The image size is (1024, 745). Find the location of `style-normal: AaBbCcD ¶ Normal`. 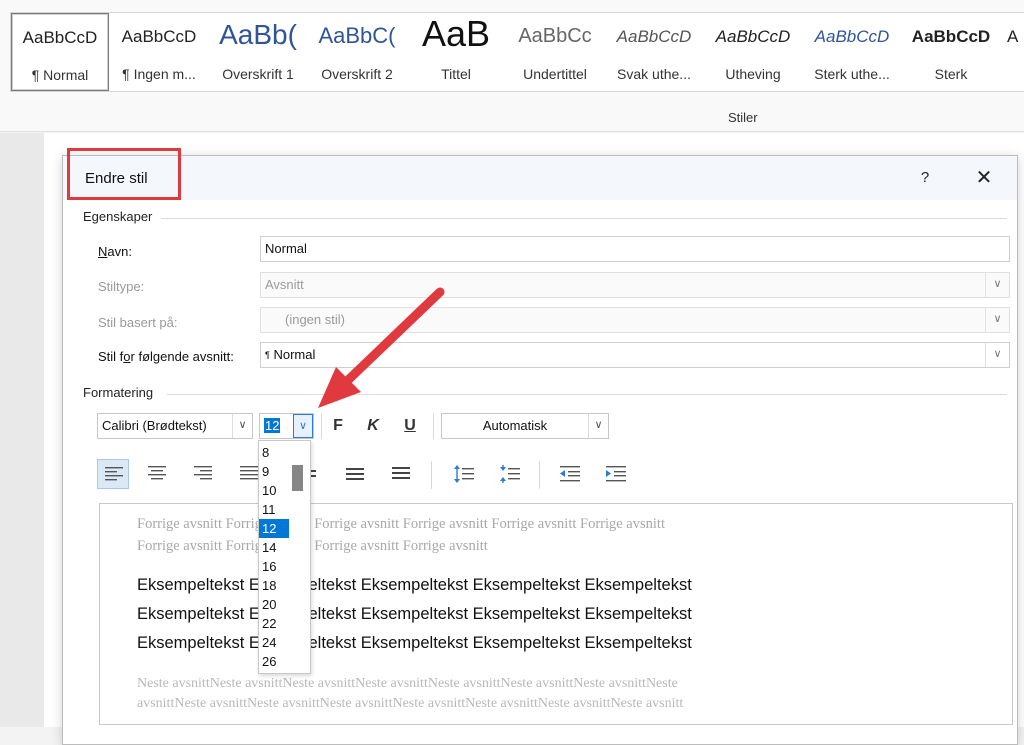

style-normal: AaBbCcD ¶ Normal is located at coordinates (60, 52).